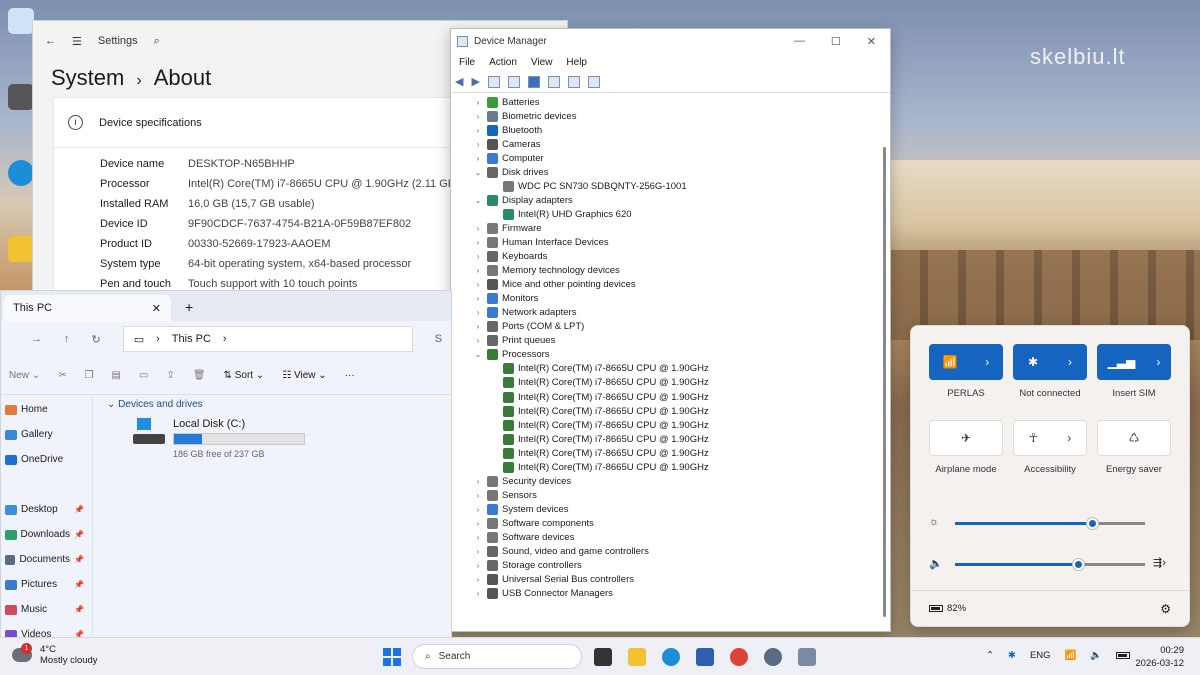  What do you see at coordinates (666, 341) in the screenshot?
I see `device-category: › Print queues` at bounding box center [666, 341].